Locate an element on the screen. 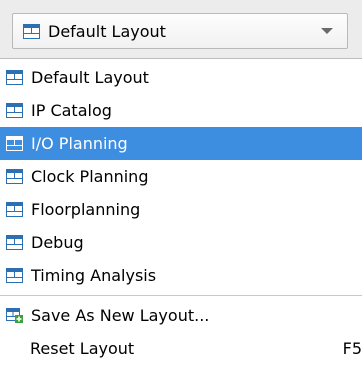 The width and height of the screenshot is (362, 390). menu-item-label: Reset Layout is located at coordinates (82, 348).